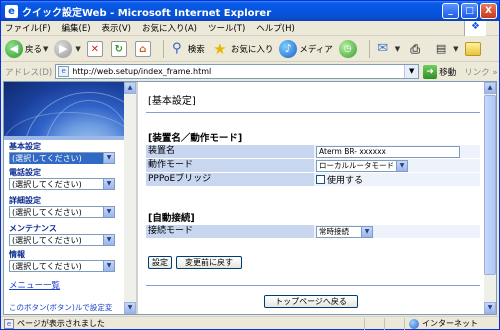 Image resolution: width=500 pixels, height=330 pixels. Describe the element at coordinates (369, 48) in the screenshot. I see `toolbar-separator` at that location.